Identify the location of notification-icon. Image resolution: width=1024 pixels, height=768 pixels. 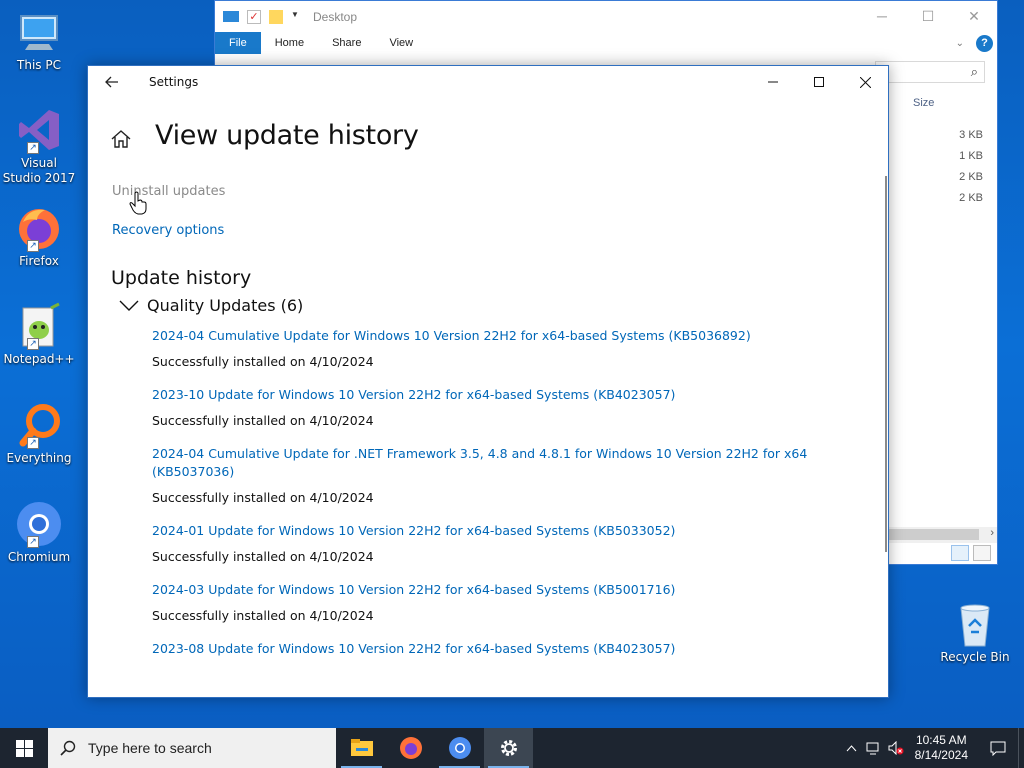
(998, 748).